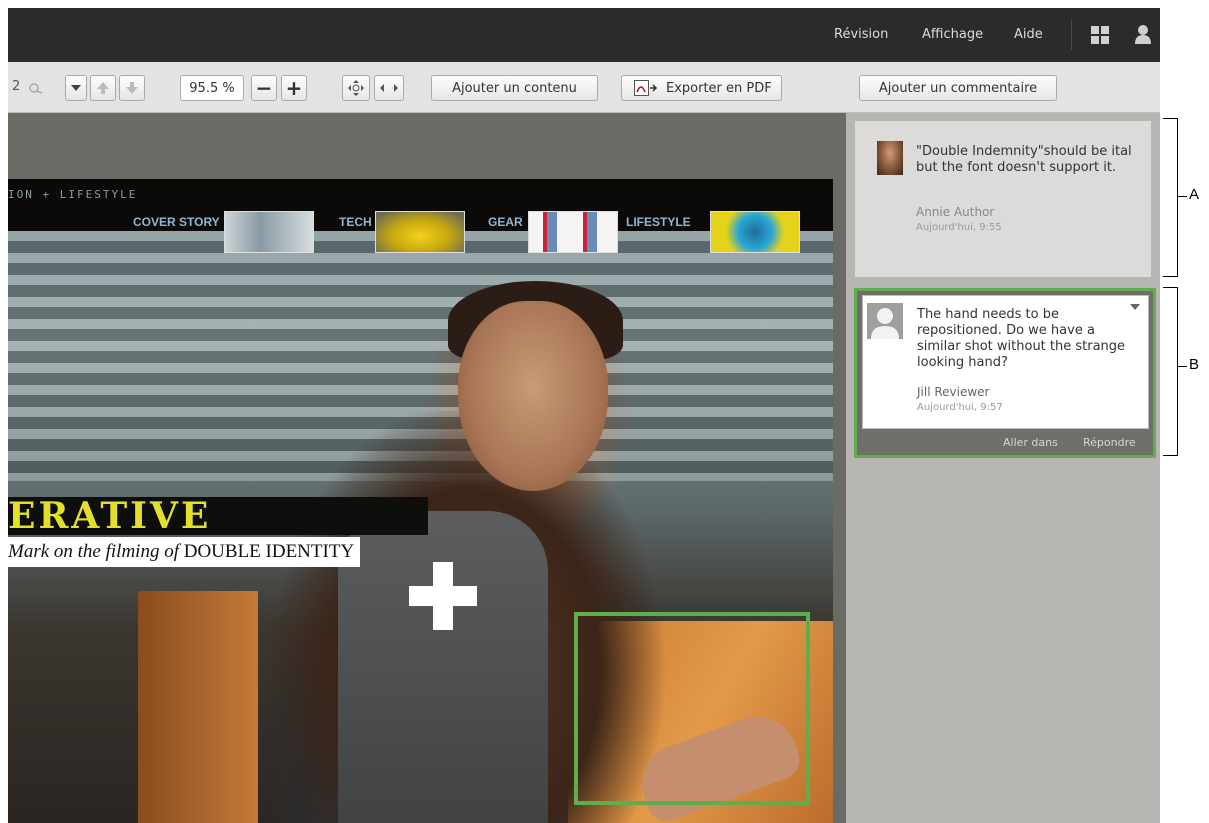  What do you see at coordinates (93, 551) in the screenshot?
I see `caption-italic: Mark on the filming of` at bounding box center [93, 551].